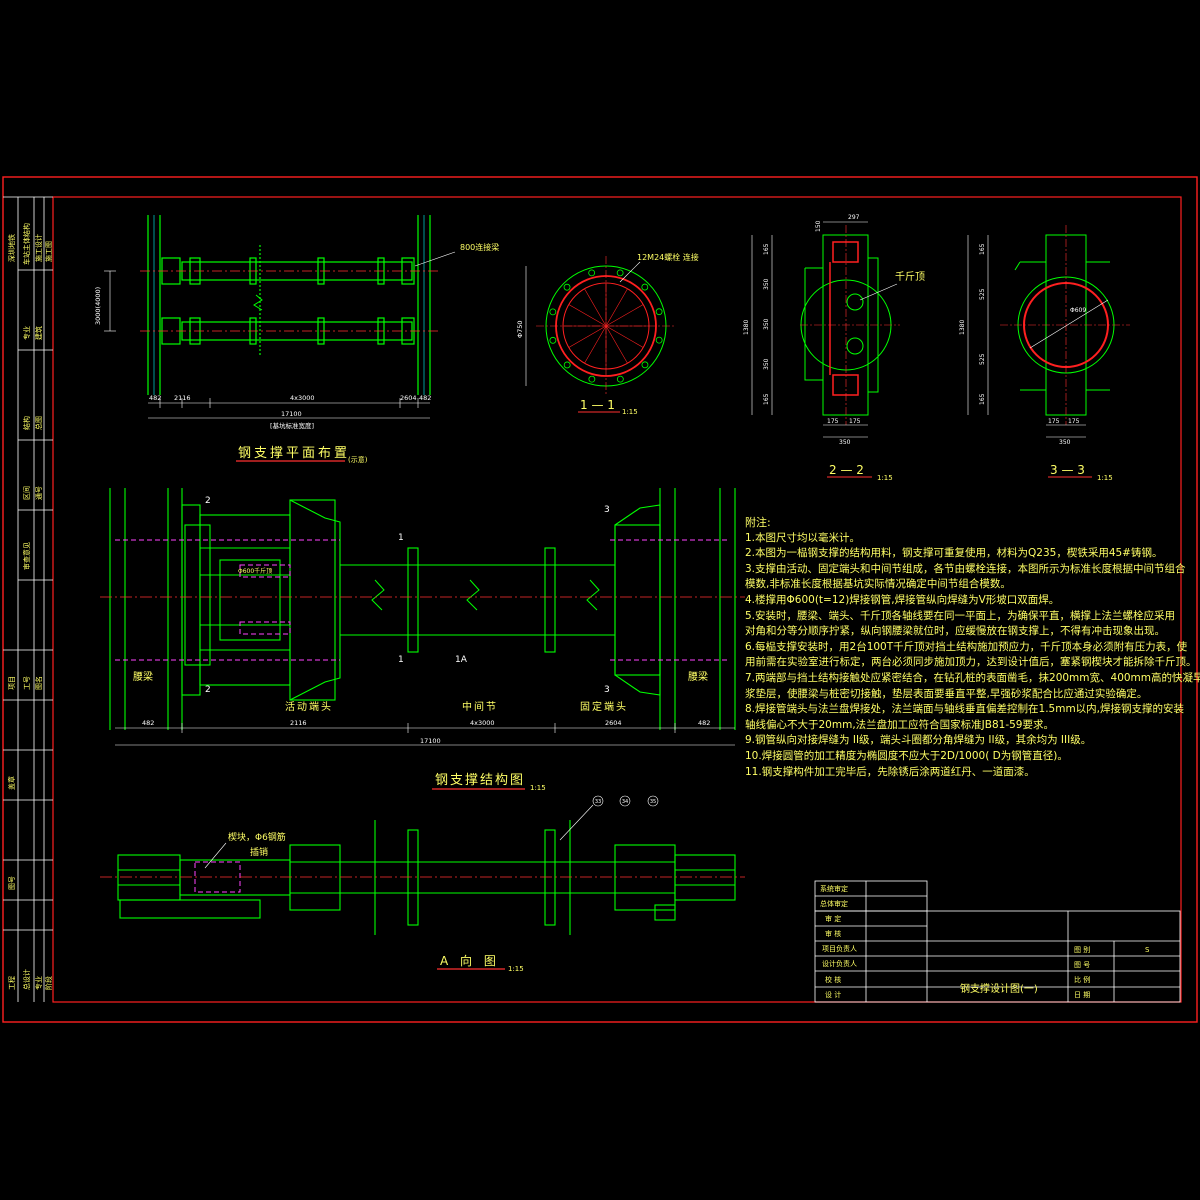 Image resolution: width=1200 pixels, height=1200 pixels. Describe the element at coordinates (38, 683) in the screenshot. I see `side-label: 图名` at that location.